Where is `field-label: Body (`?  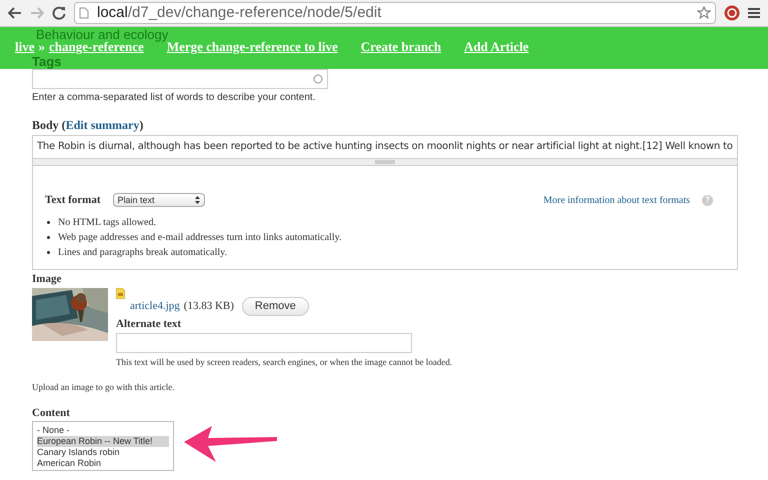 field-label: Body ( is located at coordinates (49, 125).